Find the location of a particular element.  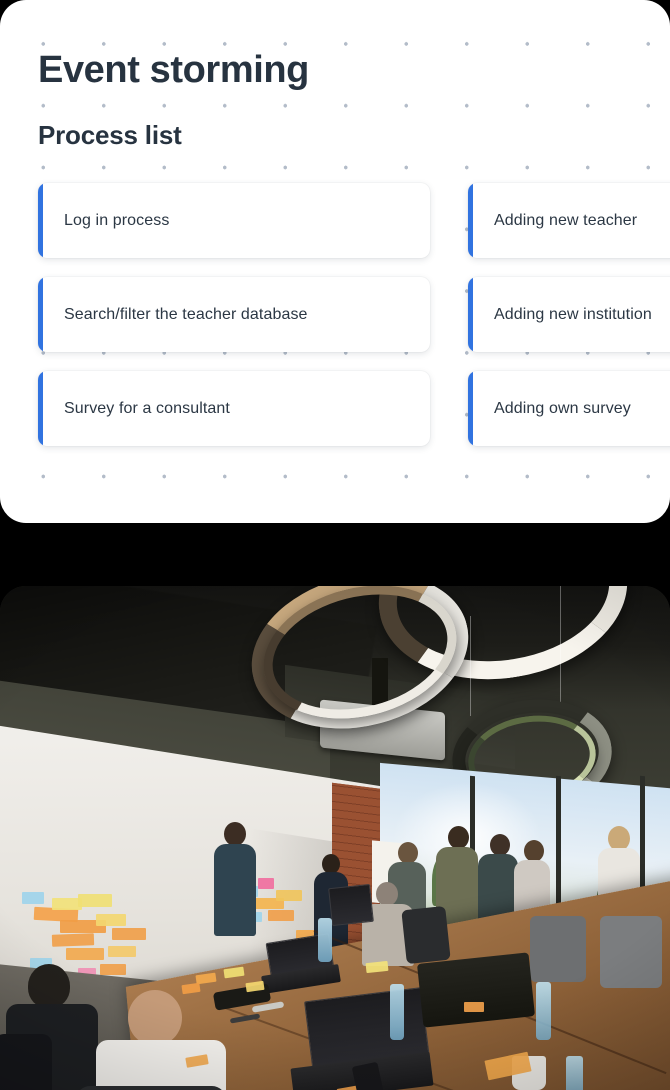

process-card-adding-new-teacher: Adding new teacher is located at coordinates (569, 220).